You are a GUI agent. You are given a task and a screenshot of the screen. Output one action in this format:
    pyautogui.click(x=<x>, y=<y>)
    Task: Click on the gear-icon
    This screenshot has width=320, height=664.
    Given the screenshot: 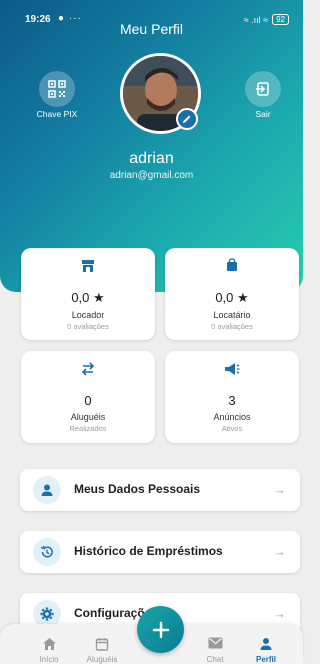 What is the action you would take?
    pyautogui.click(x=47, y=614)
    